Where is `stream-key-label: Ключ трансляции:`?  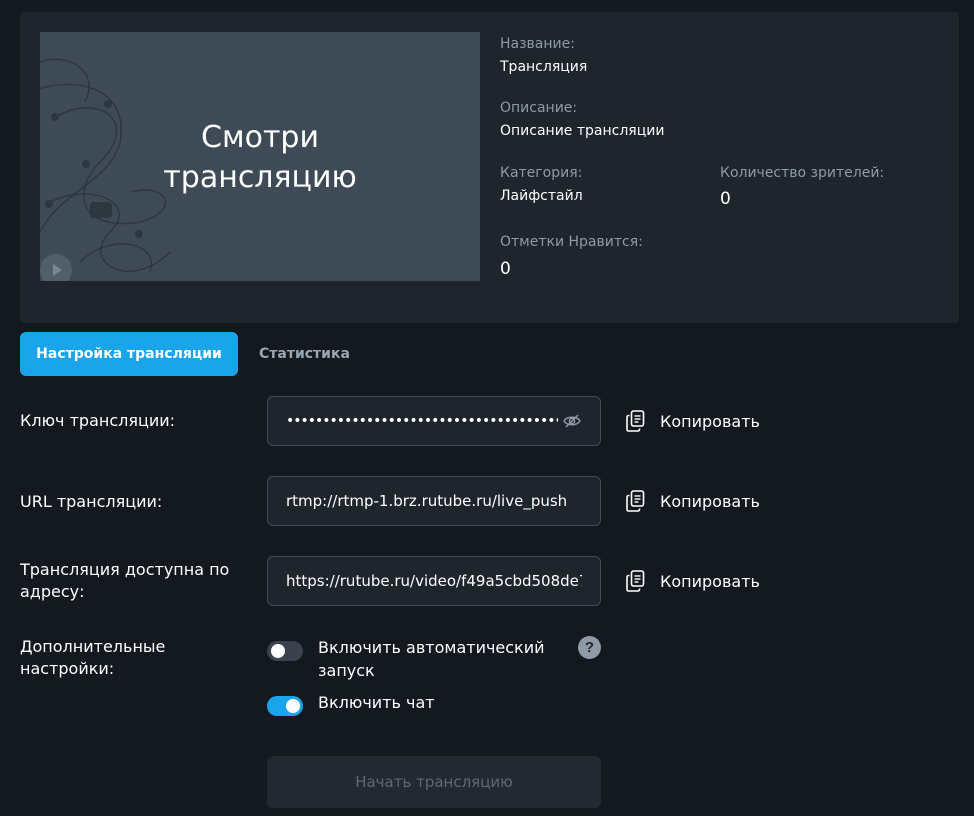
stream-key-label: Ключ трансляции: is located at coordinates (98, 420).